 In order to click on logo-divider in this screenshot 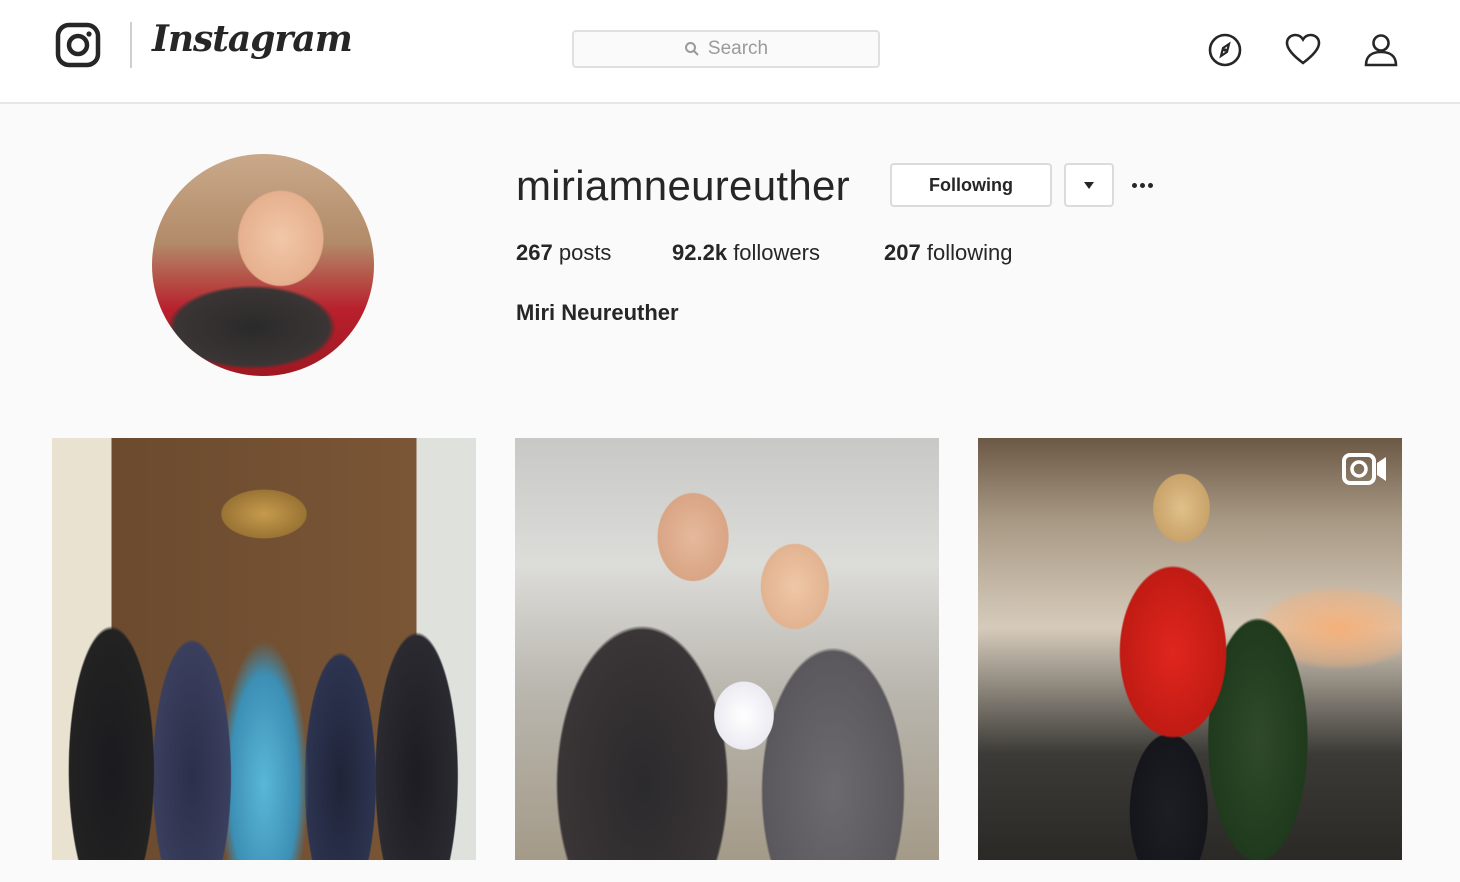, I will do `click(131, 45)`.